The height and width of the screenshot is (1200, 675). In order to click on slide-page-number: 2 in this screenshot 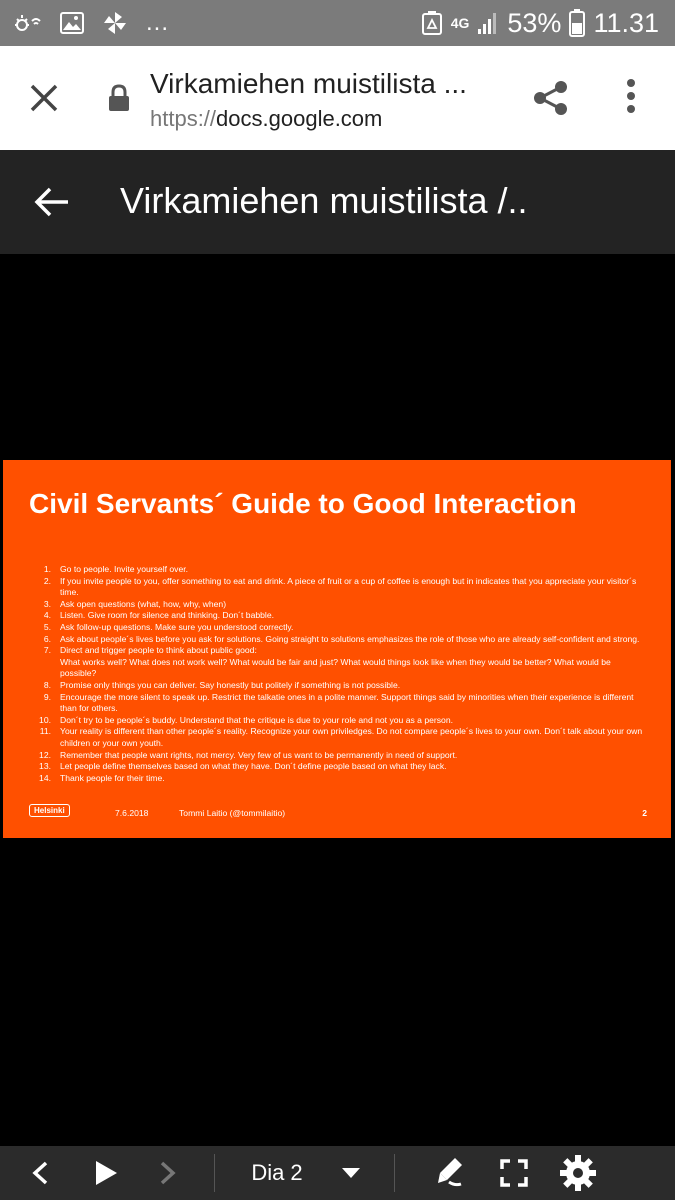, I will do `click(644, 813)`.